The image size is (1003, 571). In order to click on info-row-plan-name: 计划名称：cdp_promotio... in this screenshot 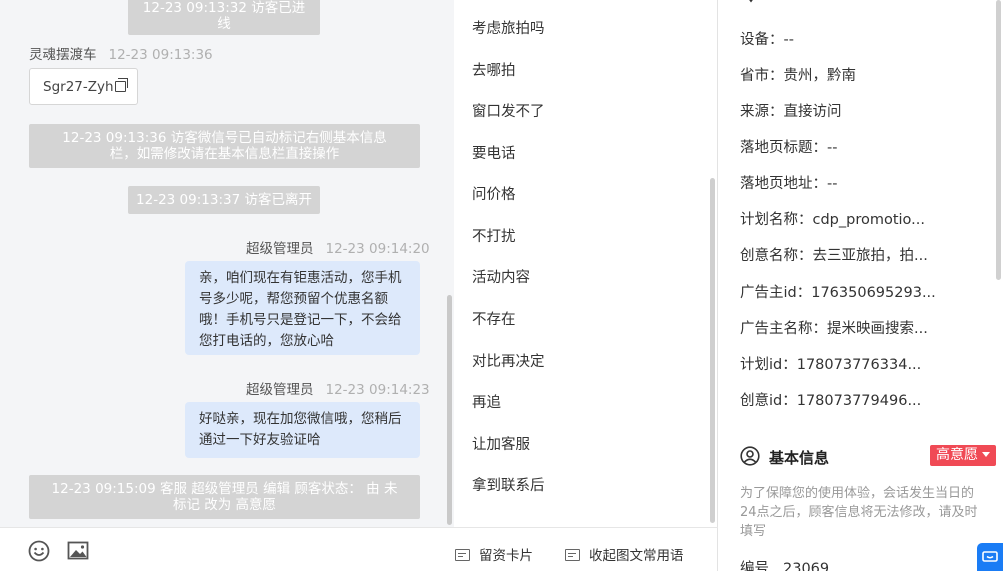, I will do `click(833, 220)`.